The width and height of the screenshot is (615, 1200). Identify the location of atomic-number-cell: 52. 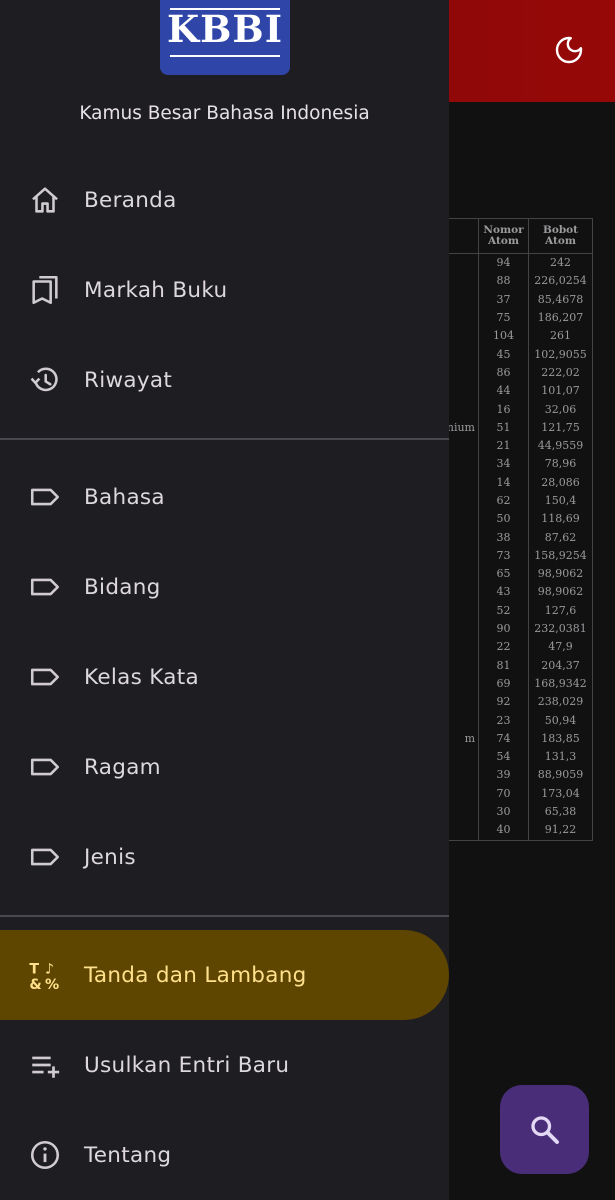
(503, 610).